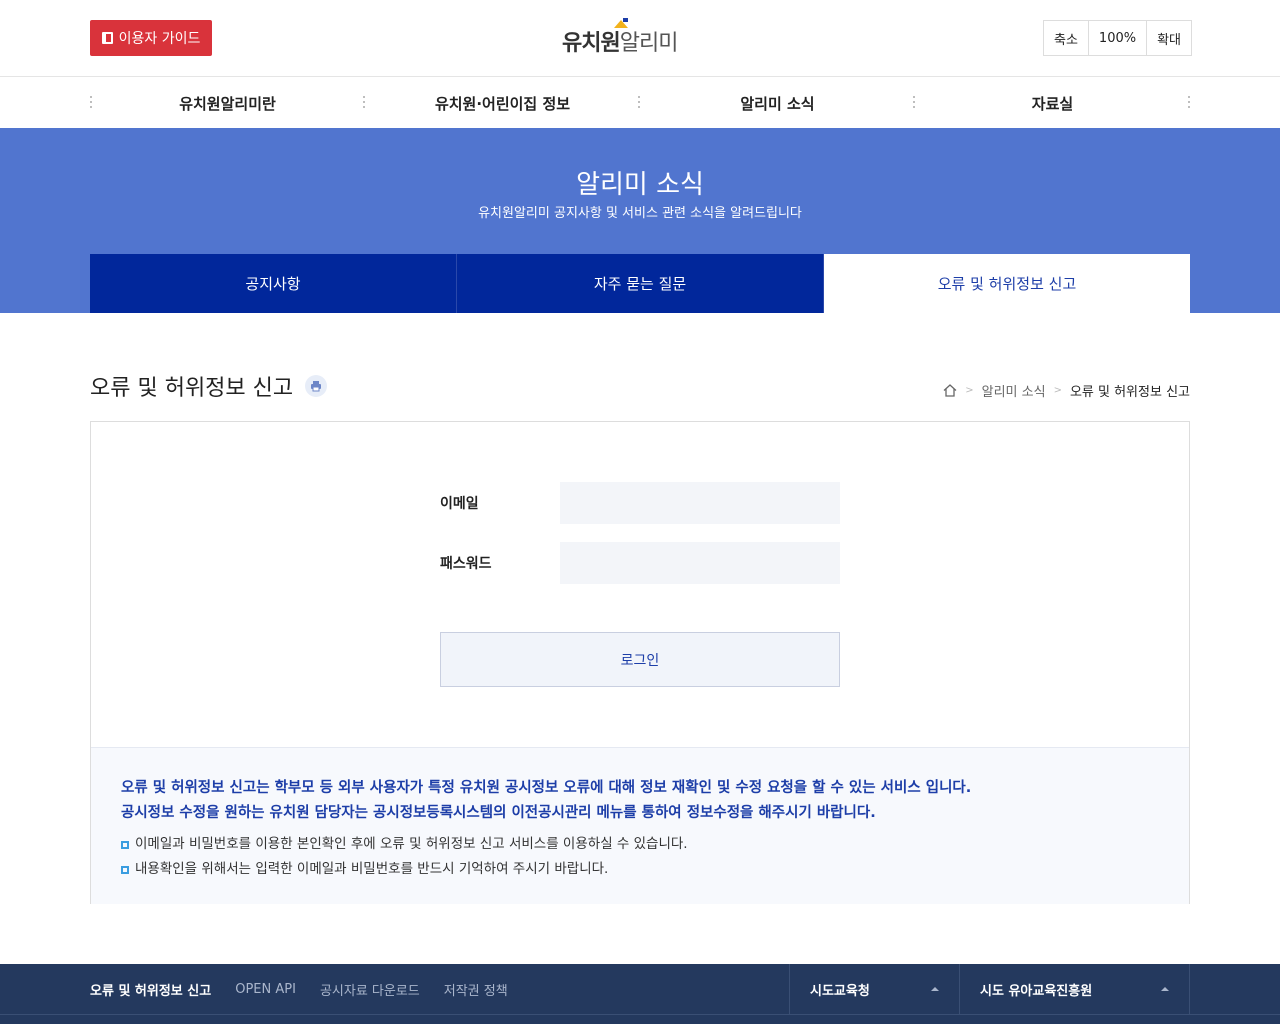 This screenshot has height=1024, width=1280. I want to click on password-label: 패스워드, so click(466, 564).